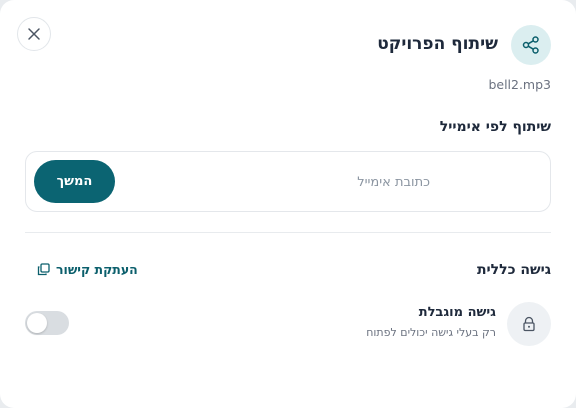 The height and width of the screenshot is (408, 576). What do you see at coordinates (513, 270) in the screenshot?
I see `general-access-heading: גישה כללית` at bounding box center [513, 270].